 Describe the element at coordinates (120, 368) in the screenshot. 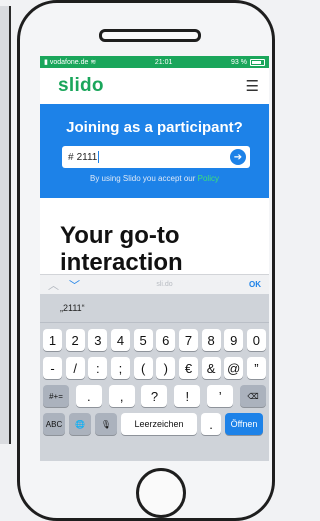

I see `key: ;` at that location.